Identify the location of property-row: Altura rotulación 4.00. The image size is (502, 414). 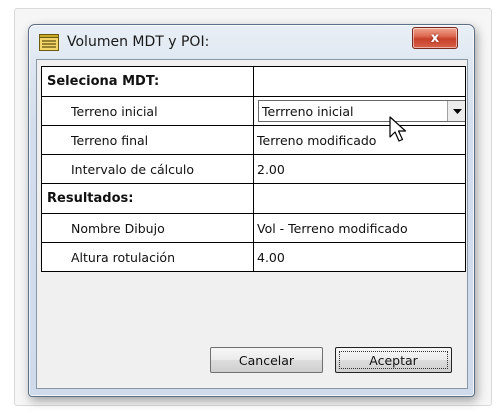
(253, 257).